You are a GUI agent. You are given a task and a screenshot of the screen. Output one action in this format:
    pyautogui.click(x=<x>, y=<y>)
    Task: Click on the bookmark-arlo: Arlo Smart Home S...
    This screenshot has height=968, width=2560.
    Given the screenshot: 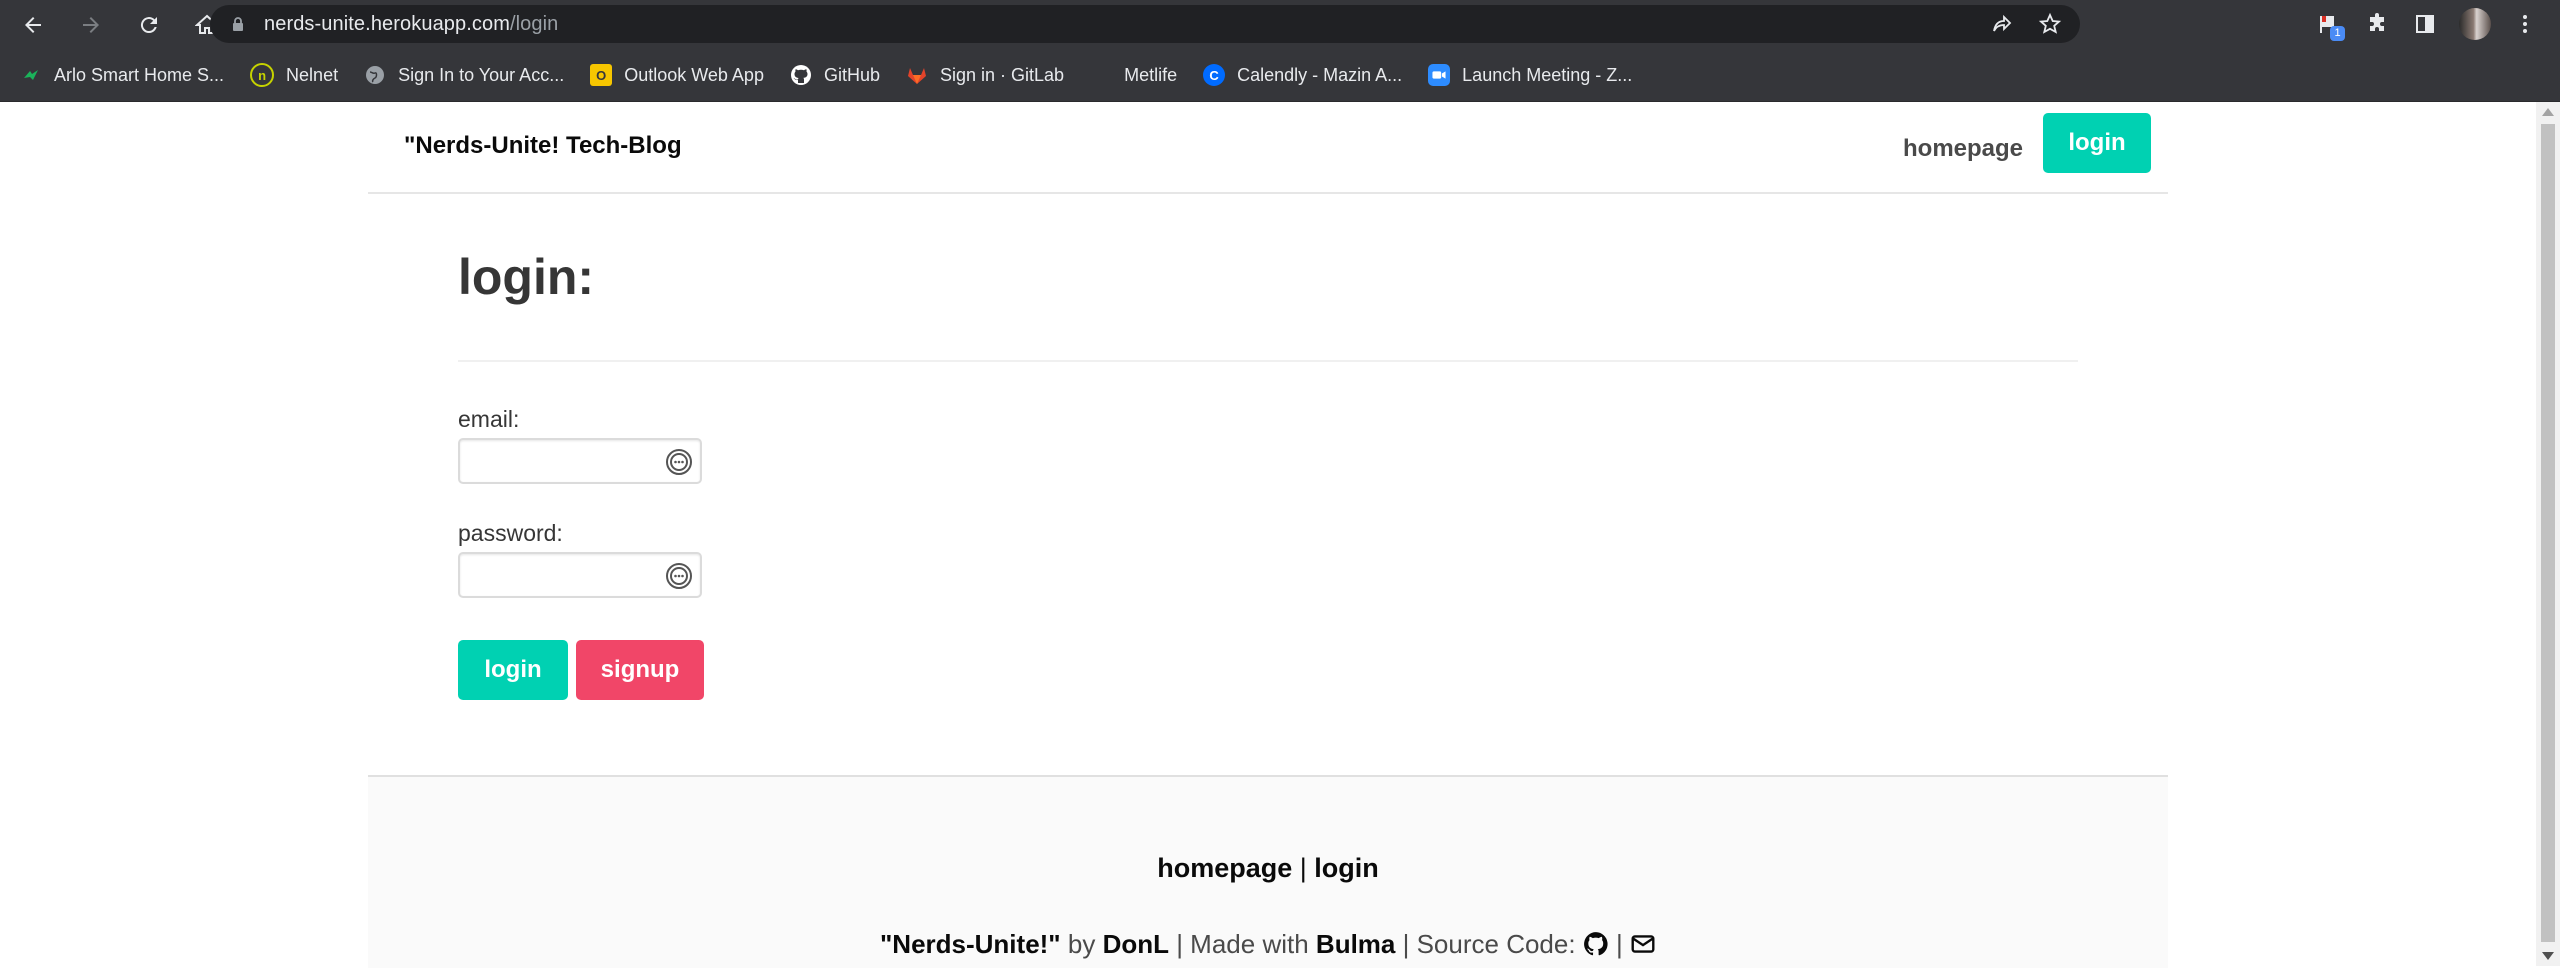 What is the action you would take?
    pyautogui.click(x=122, y=75)
    